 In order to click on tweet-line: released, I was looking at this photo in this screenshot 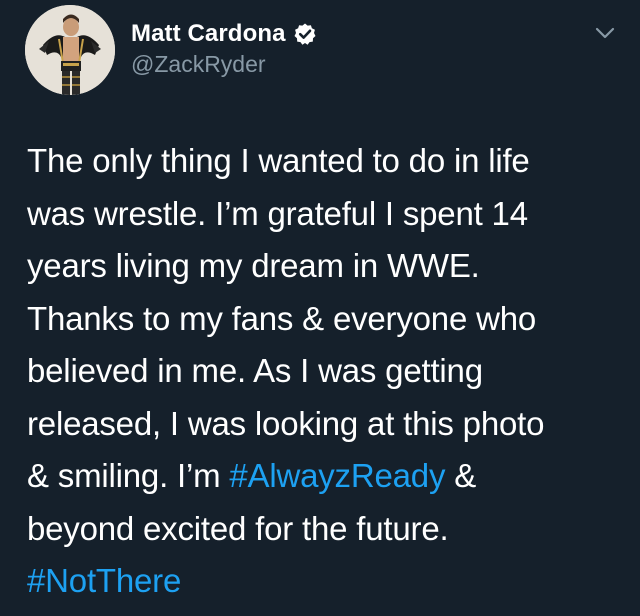, I will do `click(286, 423)`.